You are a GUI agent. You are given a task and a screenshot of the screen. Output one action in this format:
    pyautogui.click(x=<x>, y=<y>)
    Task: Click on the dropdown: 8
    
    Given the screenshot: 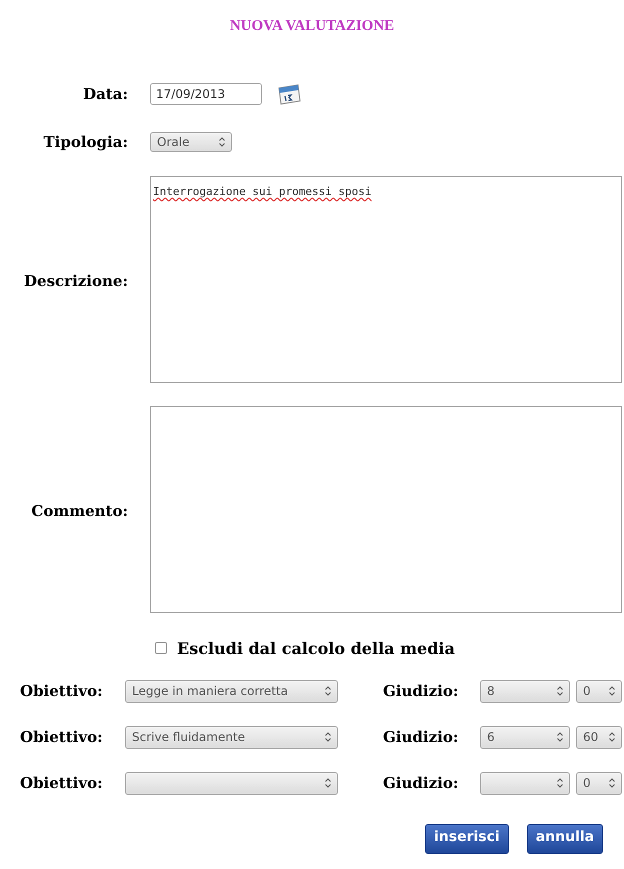 What is the action you would take?
    pyautogui.click(x=525, y=691)
    